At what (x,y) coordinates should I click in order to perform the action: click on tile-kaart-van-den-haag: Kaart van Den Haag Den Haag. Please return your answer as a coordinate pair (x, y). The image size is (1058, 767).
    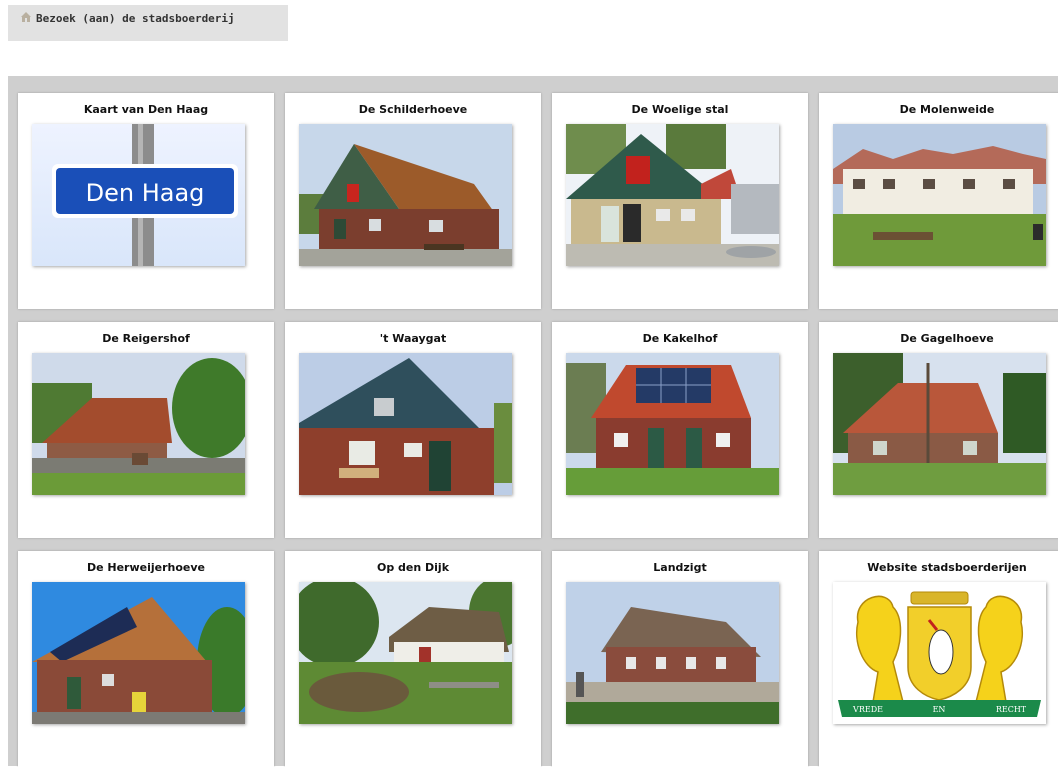
    Looking at the image, I should click on (146, 201).